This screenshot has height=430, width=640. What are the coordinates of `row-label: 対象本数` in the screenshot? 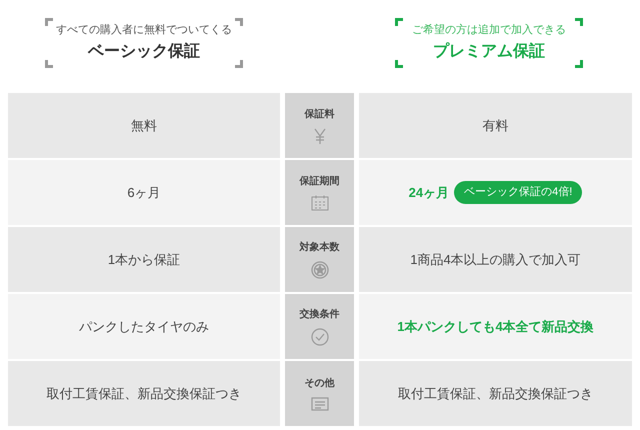 It's located at (320, 247).